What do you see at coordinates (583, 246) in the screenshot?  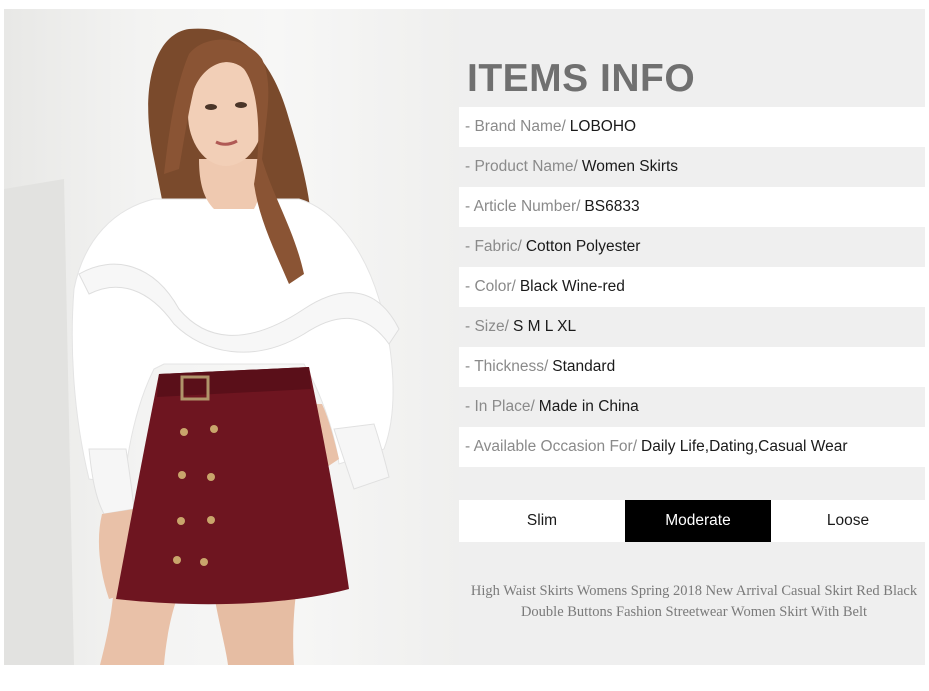 I see `spec-value: Cotton Polyester` at bounding box center [583, 246].